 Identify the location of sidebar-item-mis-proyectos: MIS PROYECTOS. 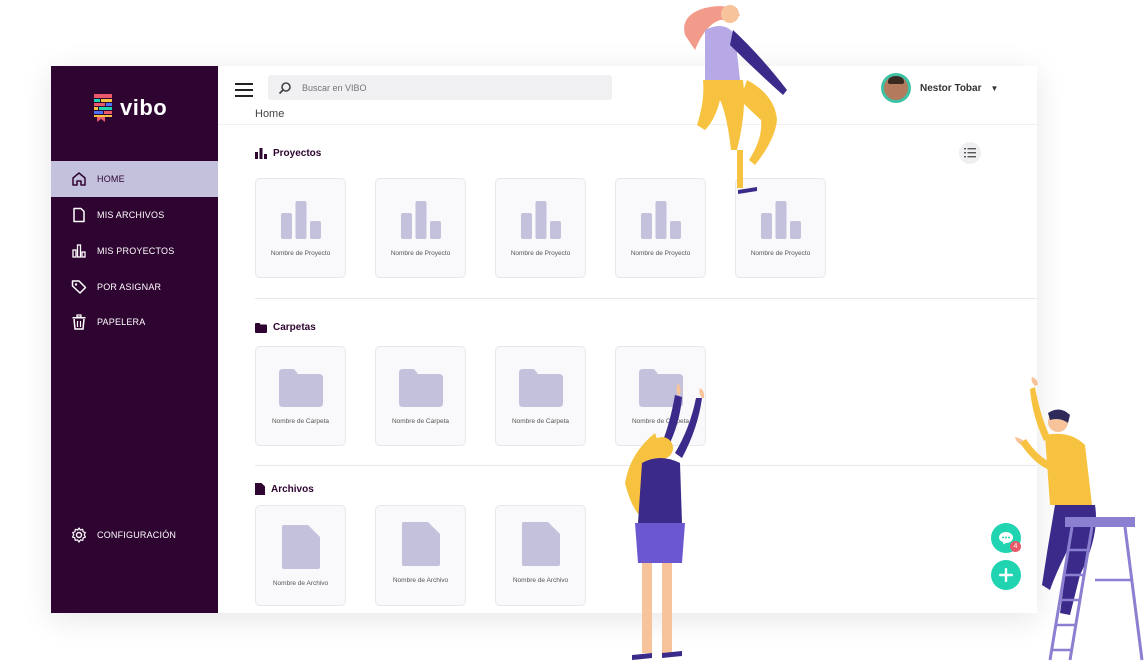
(134, 251).